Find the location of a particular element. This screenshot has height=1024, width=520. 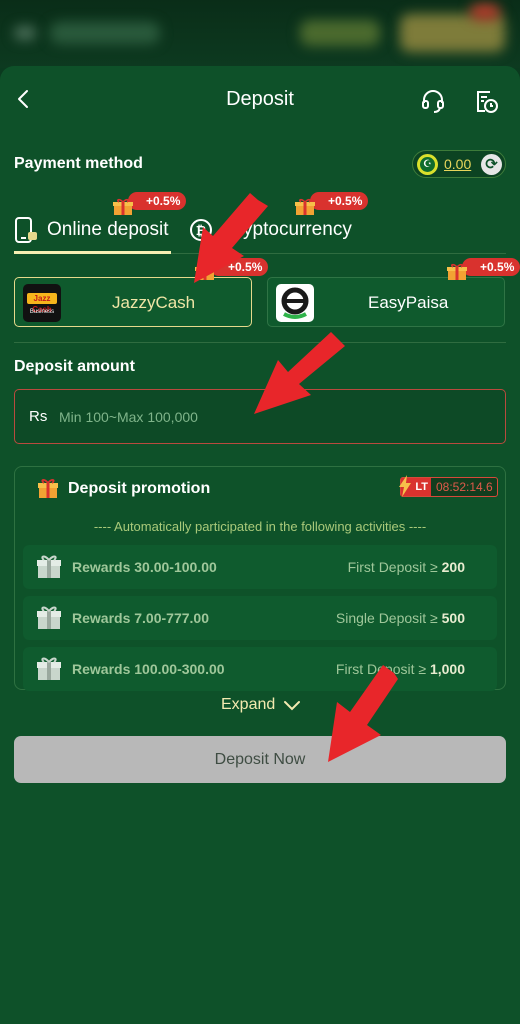

jazzcash-logo-sub: Business is located at coordinates (42, 312).